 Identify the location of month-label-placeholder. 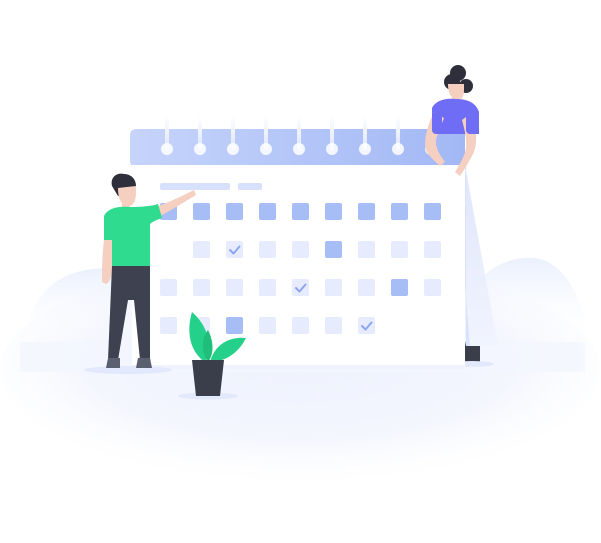
(195, 186).